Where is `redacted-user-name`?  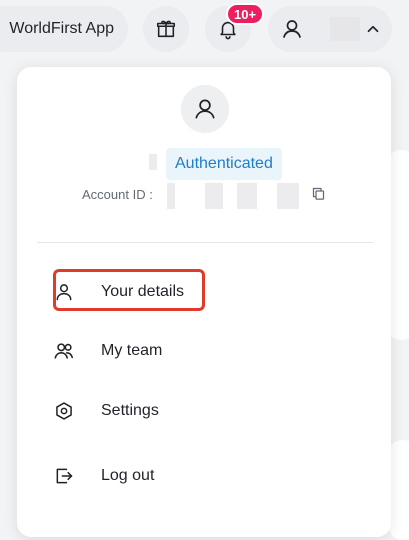 redacted-user-name is located at coordinates (345, 29).